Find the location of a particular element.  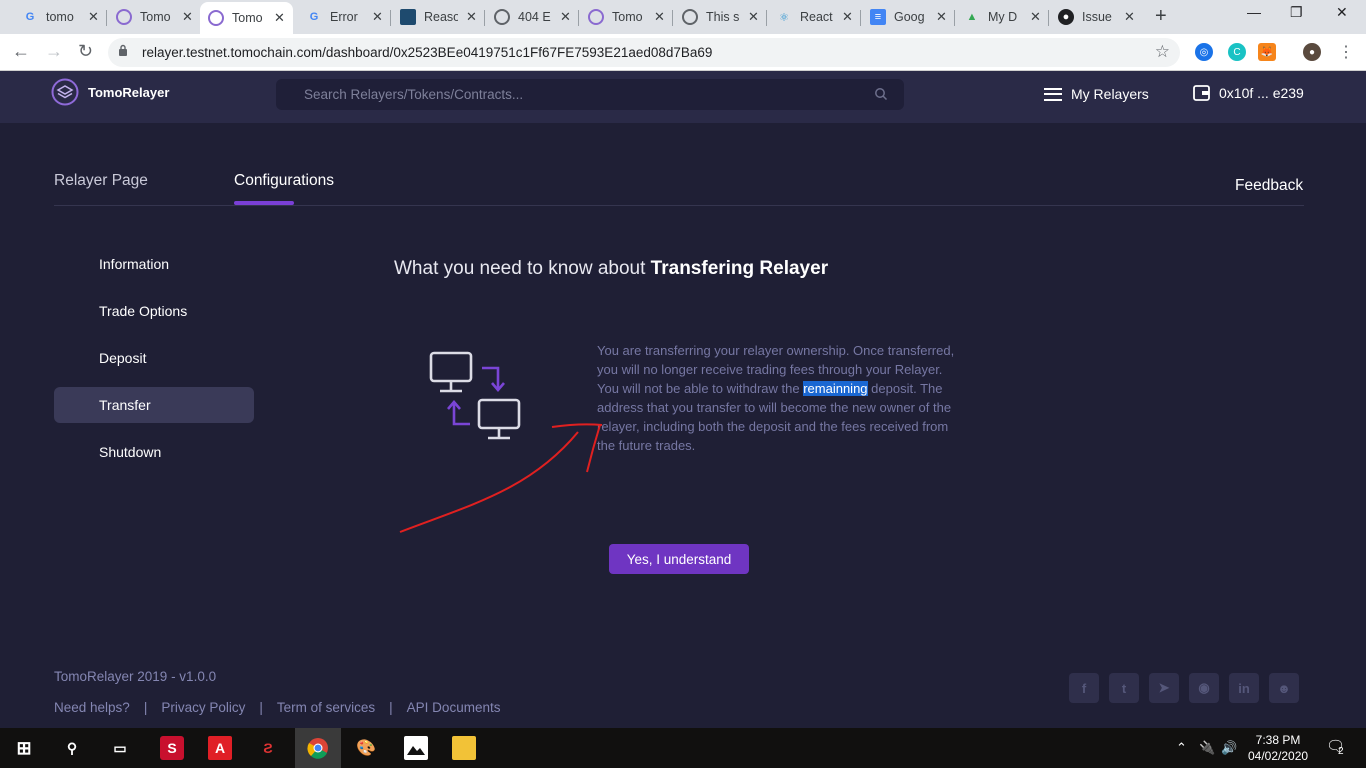

tab-configurations: Configurations is located at coordinates (284, 181).